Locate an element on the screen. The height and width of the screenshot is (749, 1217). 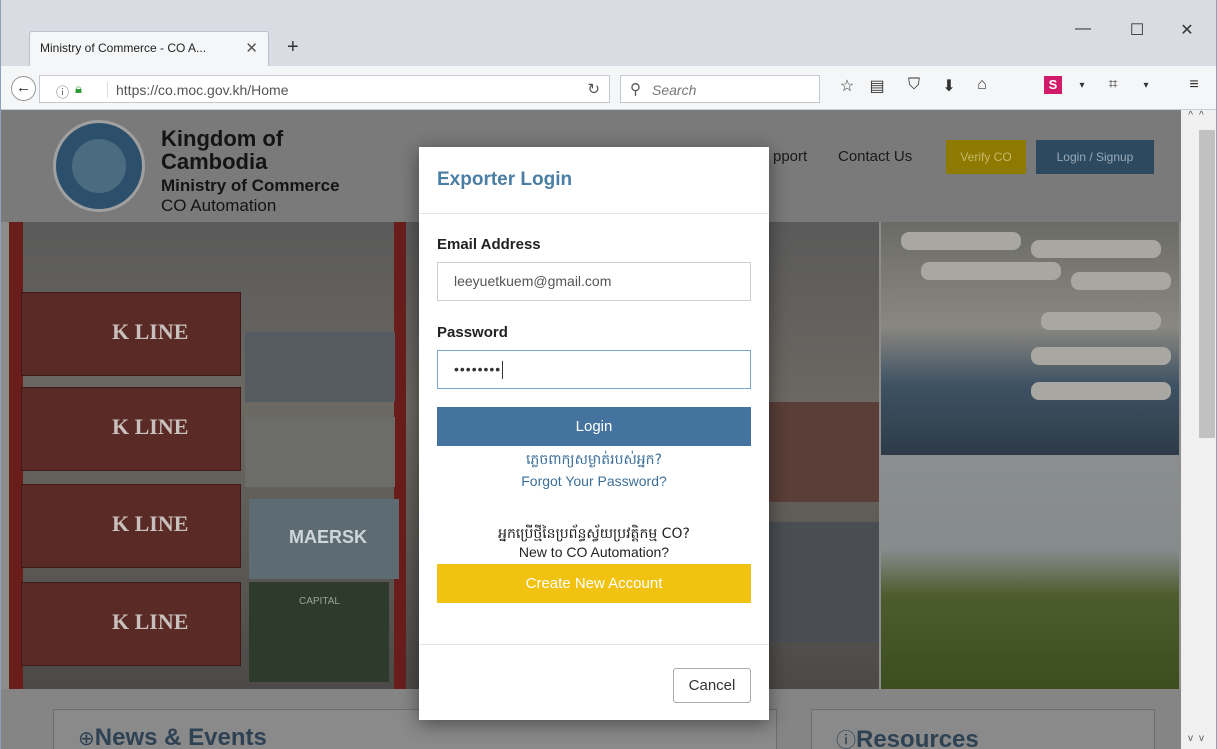
container-3: K LINE is located at coordinates (131, 526).